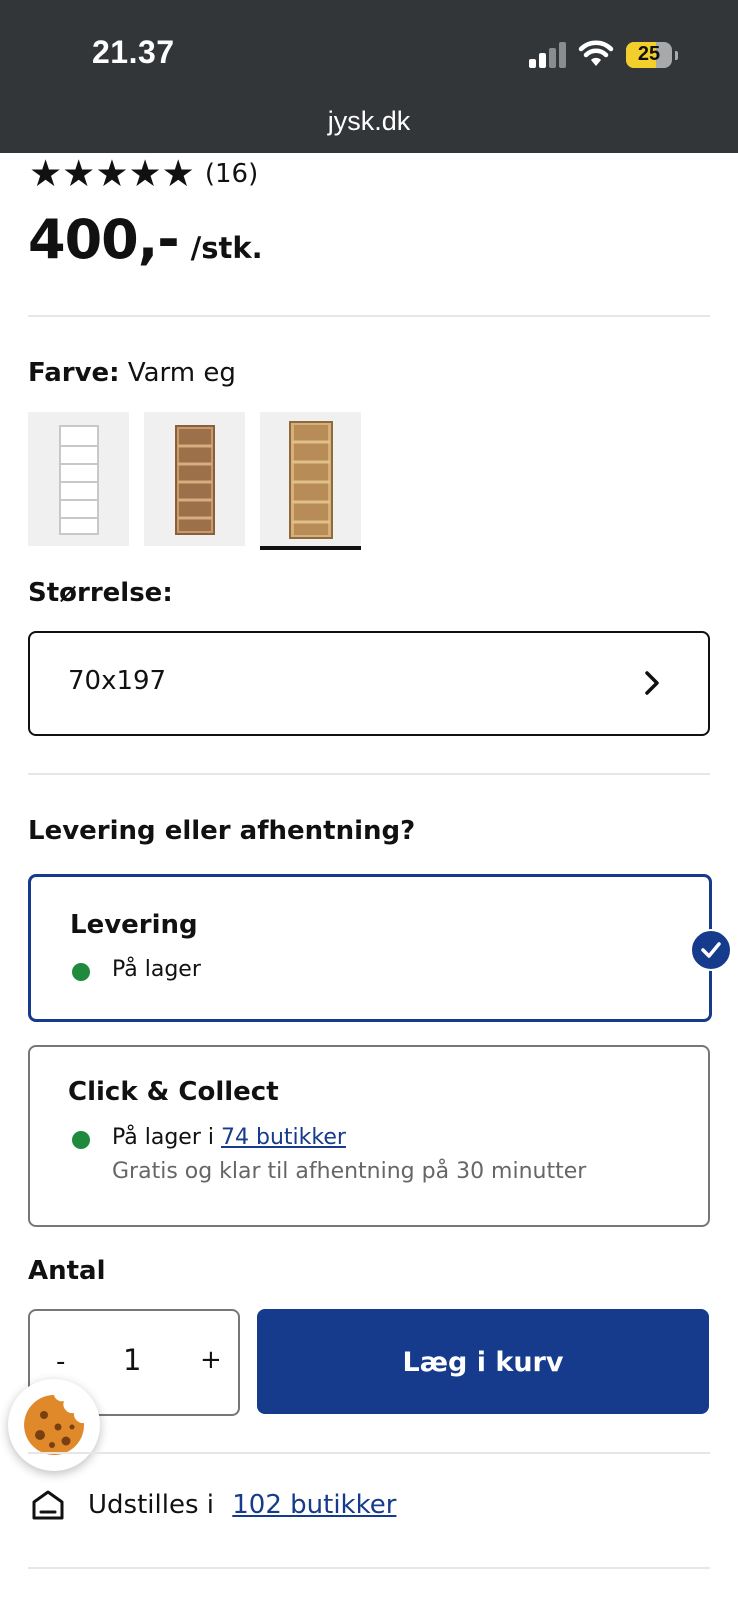 The width and height of the screenshot is (738, 1600). I want to click on size-value: 70x197, so click(117, 681).